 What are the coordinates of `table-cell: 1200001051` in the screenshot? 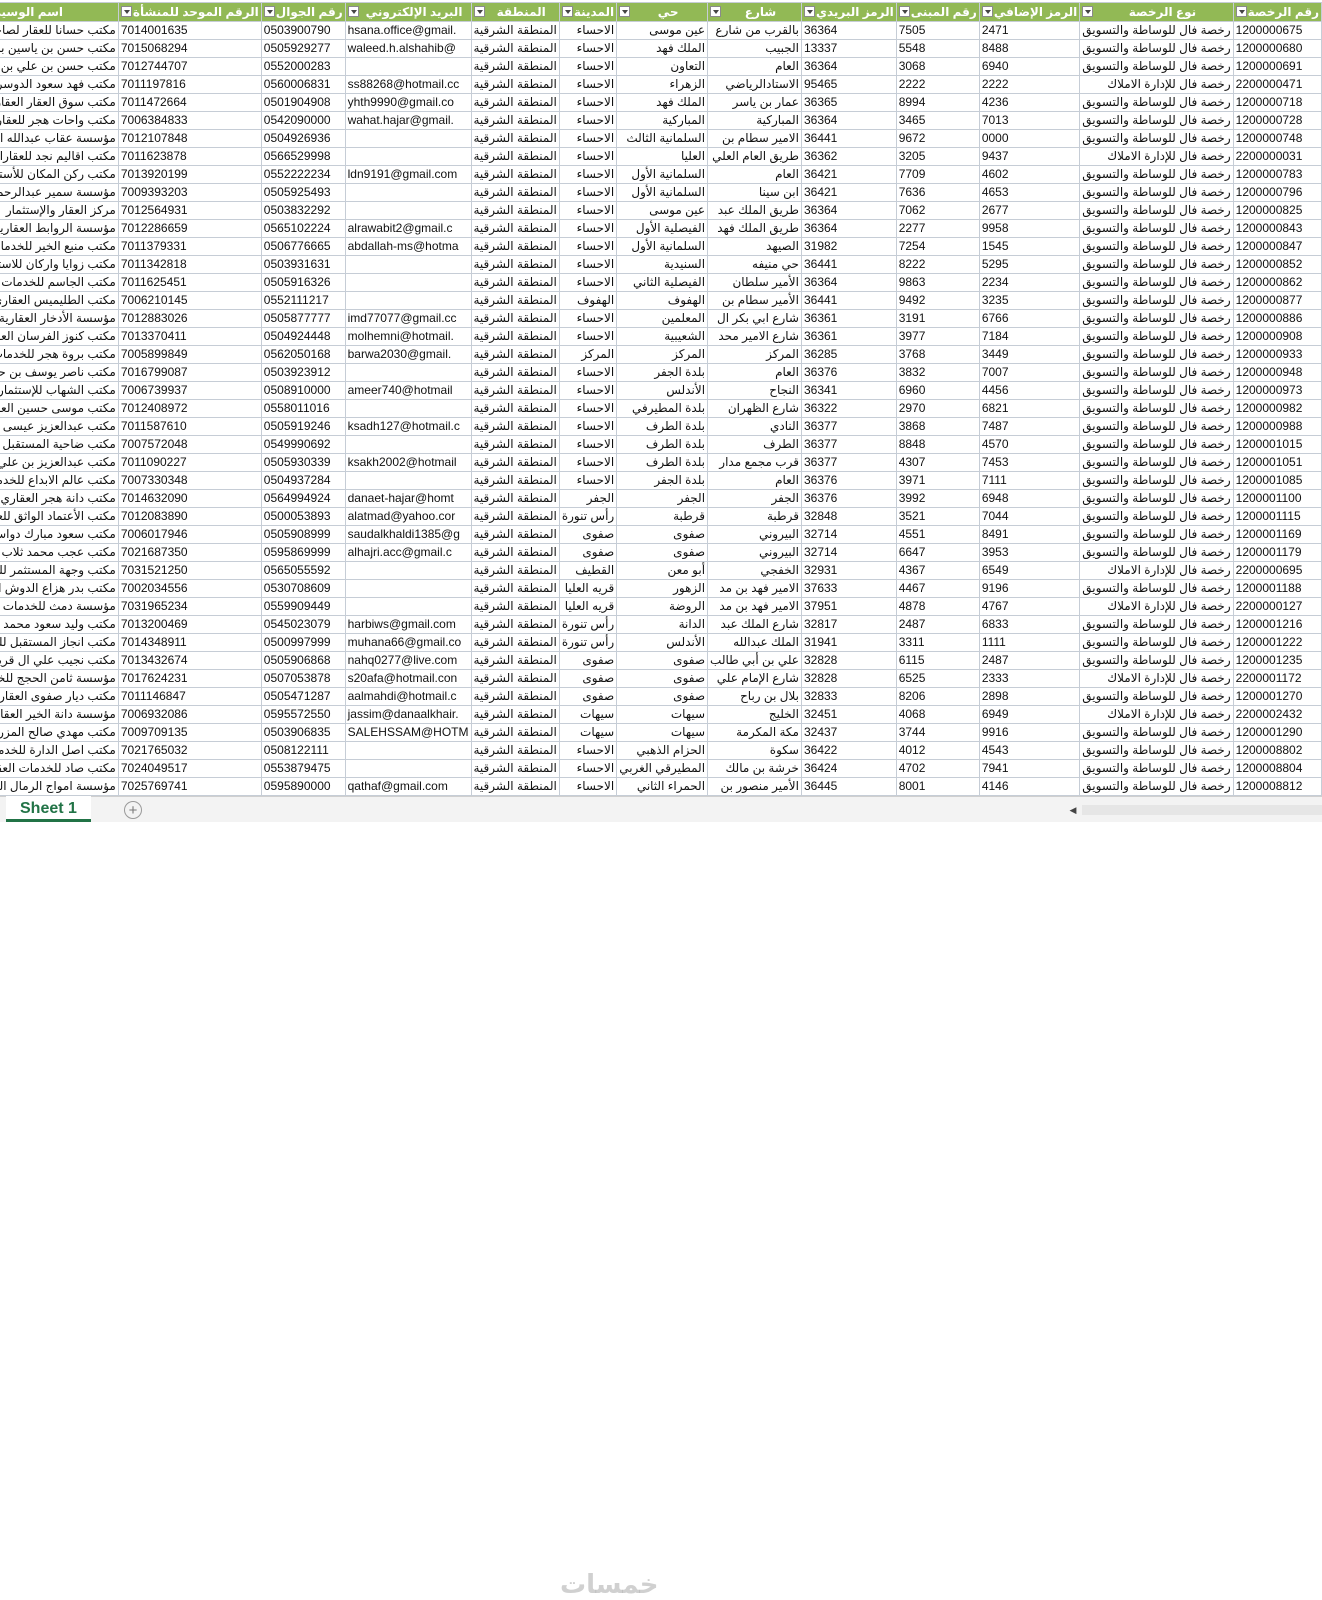 It's located at (1277, 462).